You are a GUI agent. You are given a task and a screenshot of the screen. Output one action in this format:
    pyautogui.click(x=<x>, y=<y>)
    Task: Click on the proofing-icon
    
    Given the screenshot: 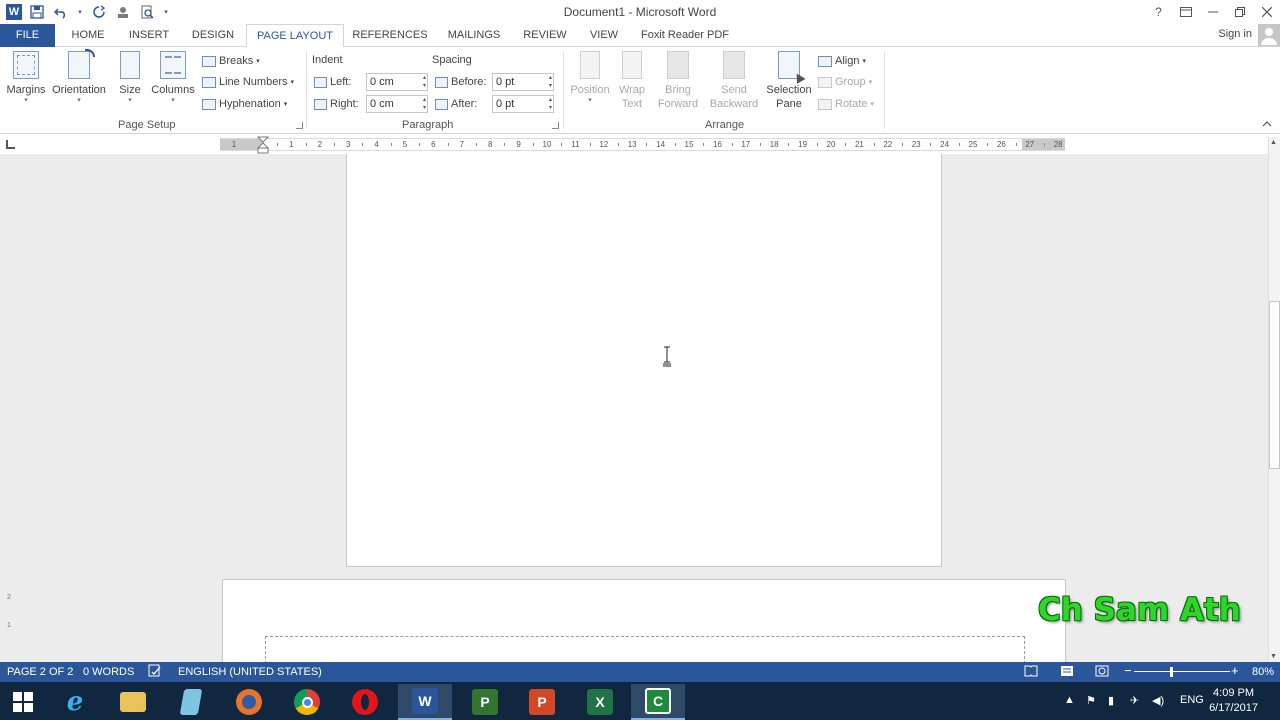 What is the action you would take?
    pyautogui.click(x=155, y=672)
    